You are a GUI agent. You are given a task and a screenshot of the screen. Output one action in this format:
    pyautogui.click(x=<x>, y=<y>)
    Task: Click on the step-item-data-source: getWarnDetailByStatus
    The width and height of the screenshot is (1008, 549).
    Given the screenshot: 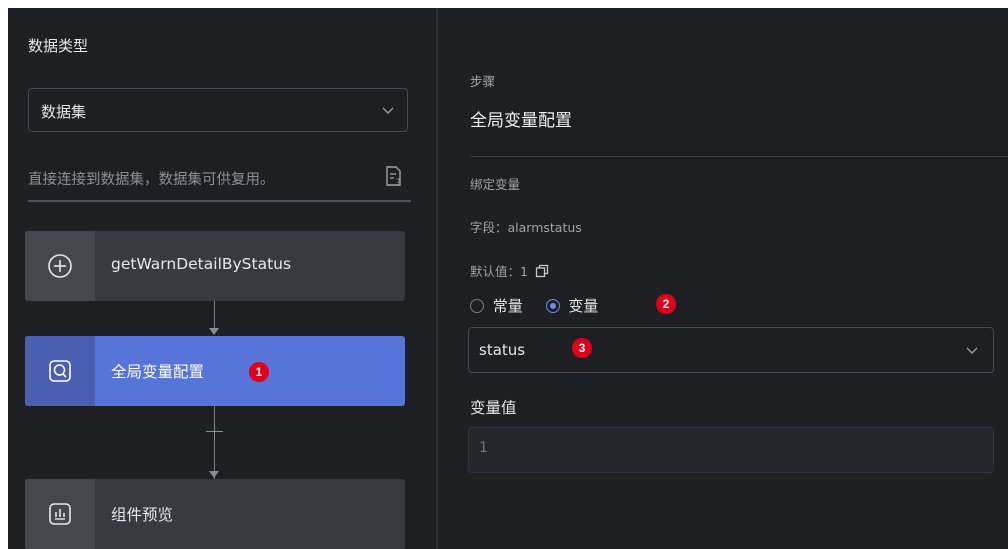 What is the action you would take?
    pyautogui.click(x=215, y=266)
    